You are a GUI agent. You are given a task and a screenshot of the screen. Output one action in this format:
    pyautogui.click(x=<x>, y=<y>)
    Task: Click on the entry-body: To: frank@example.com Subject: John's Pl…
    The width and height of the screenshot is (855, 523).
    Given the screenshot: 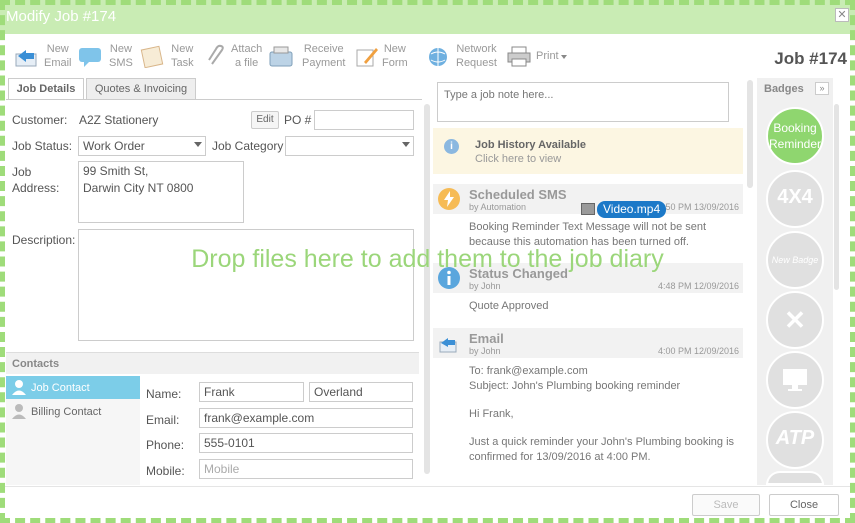 What is the action you would take?
    pyautogui.click(x=605, y=414)
    